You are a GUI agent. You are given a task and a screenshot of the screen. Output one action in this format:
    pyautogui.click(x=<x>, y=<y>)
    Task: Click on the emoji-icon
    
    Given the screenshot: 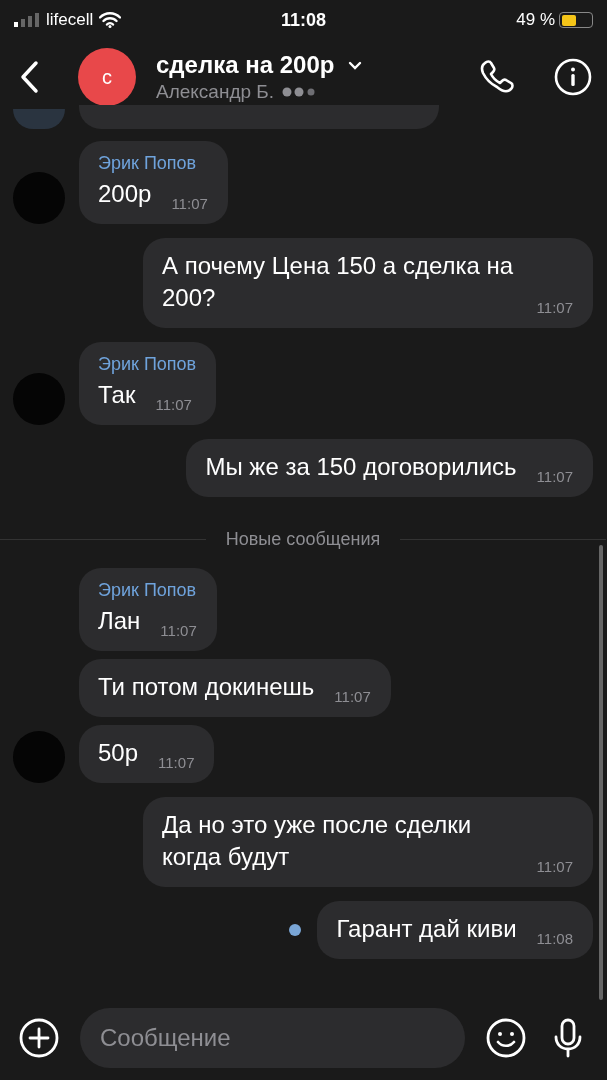 What is the action you would take?
    pyautogui.click(x=506, y=1038)
    